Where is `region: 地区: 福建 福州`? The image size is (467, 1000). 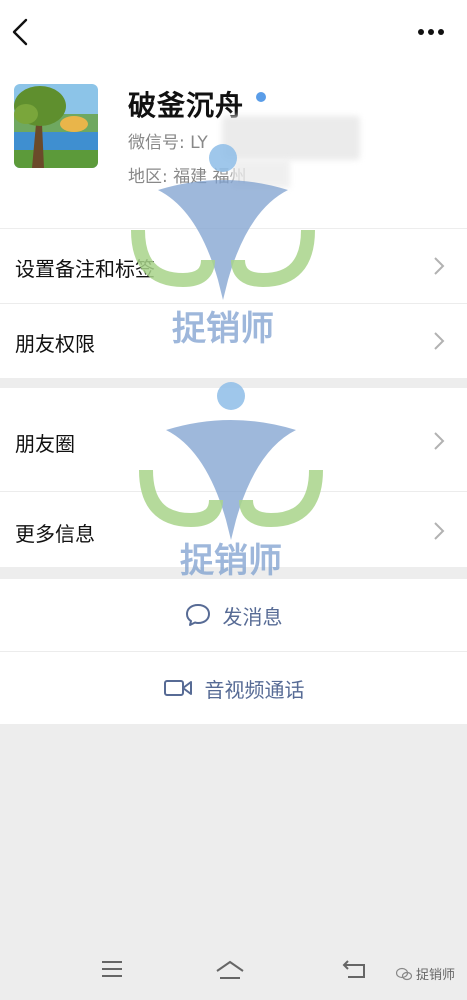 region: 地区: 福建 福州 is located at coordinates (187, 174).